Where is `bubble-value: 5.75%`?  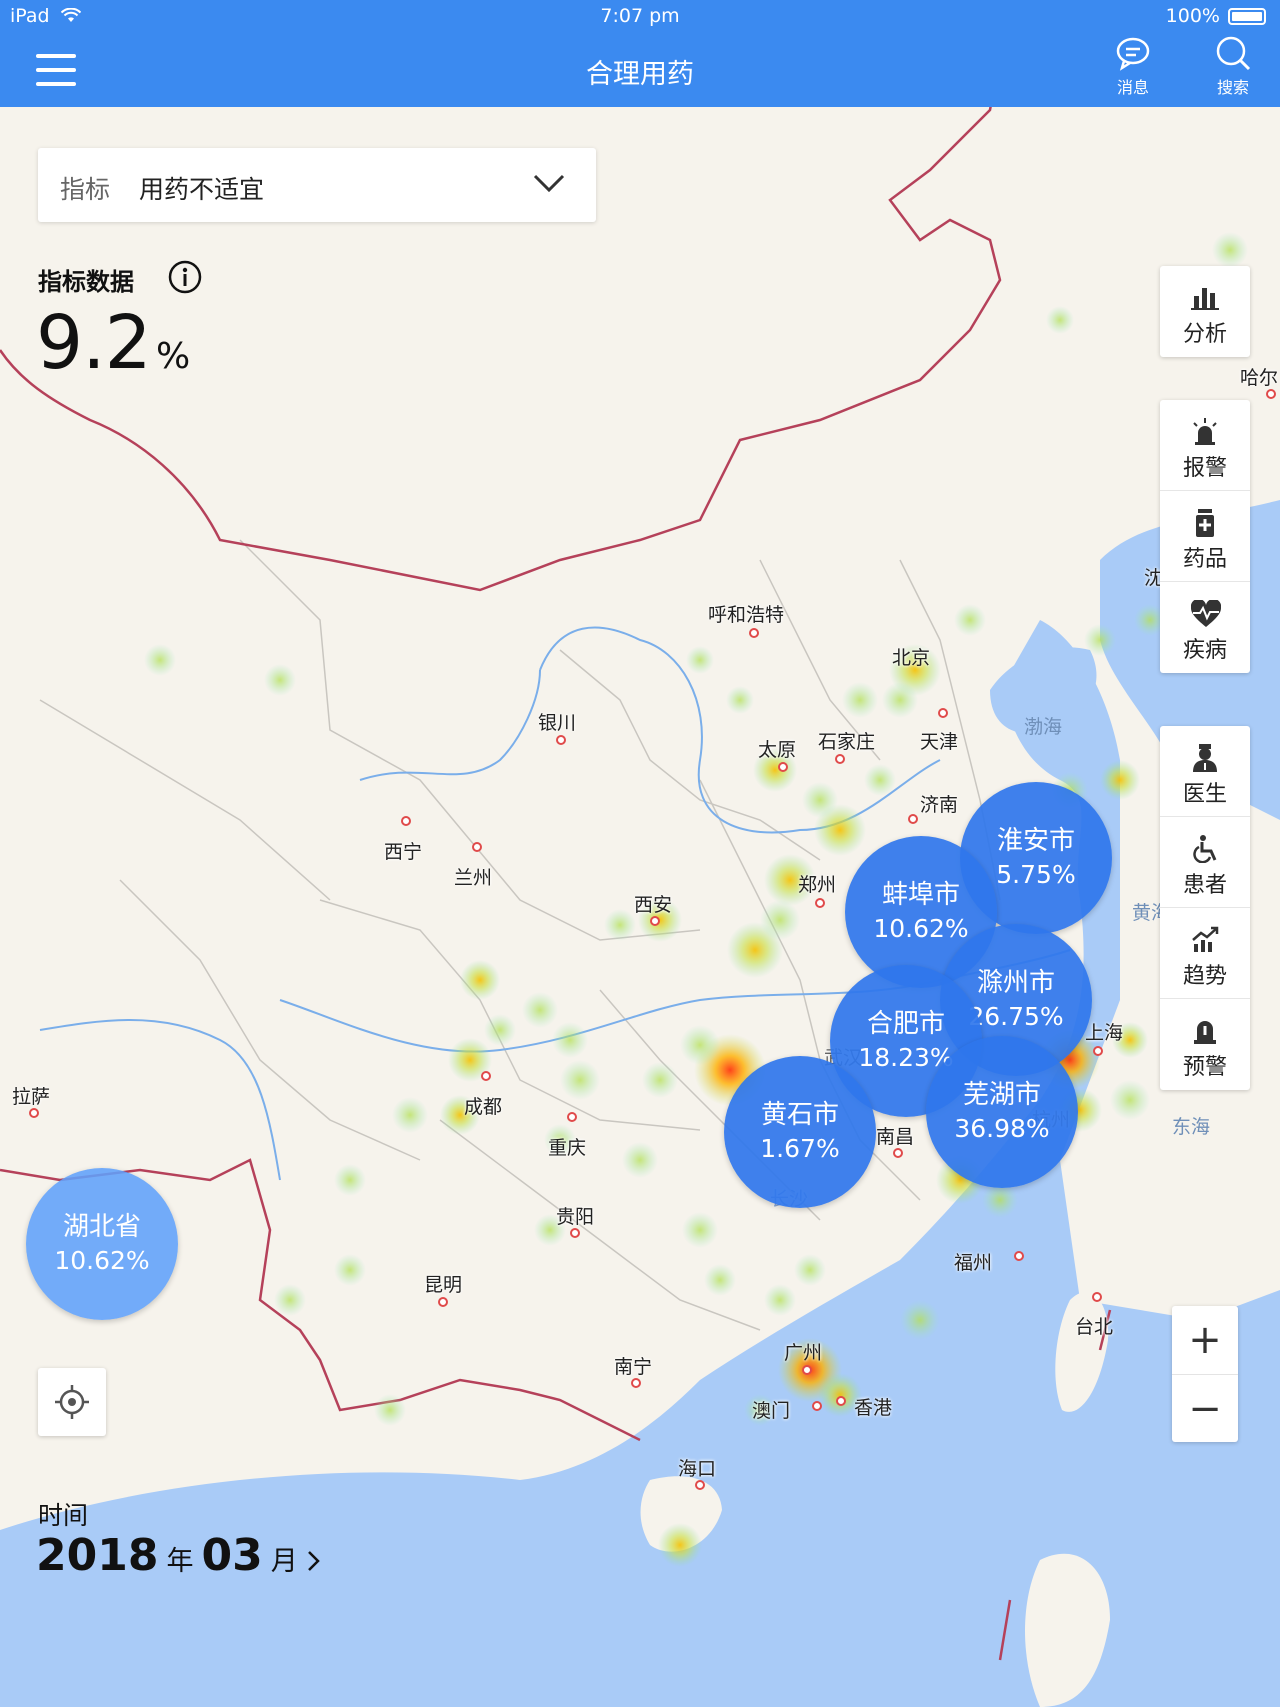
bubble-value: 5.75% is located at coordinates (1036, 874).